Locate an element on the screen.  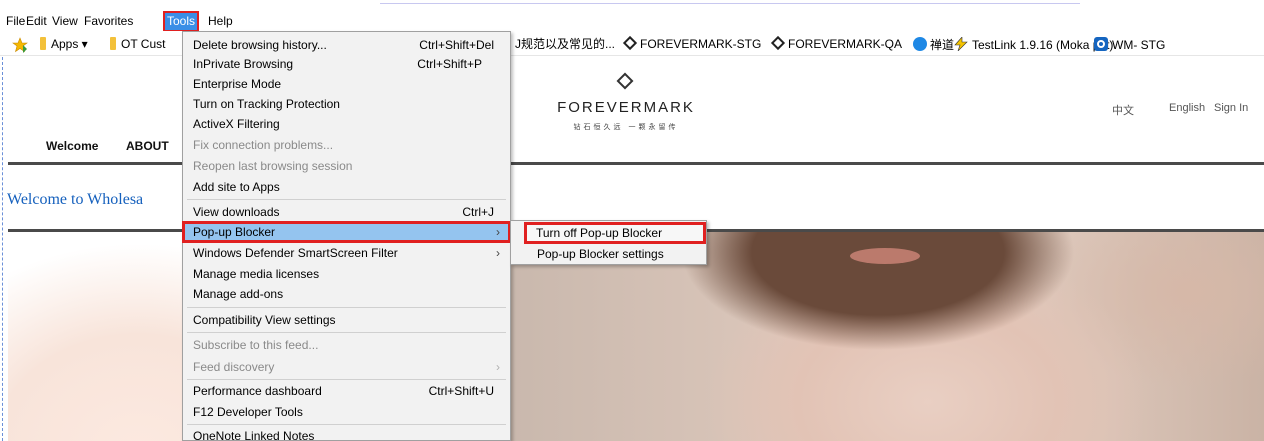
favorite-apps: Apps ▾ is located at coordinates (64, 44).